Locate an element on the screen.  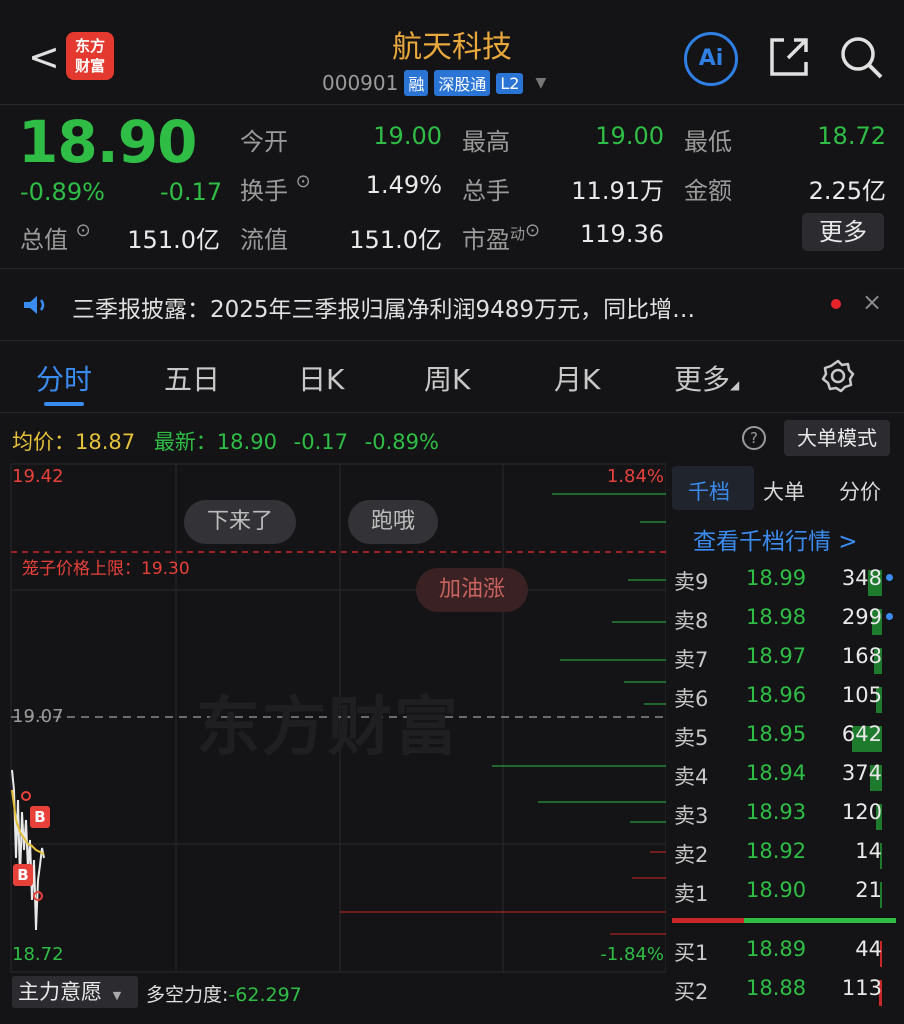
divider is located at coordinates (452, 268).